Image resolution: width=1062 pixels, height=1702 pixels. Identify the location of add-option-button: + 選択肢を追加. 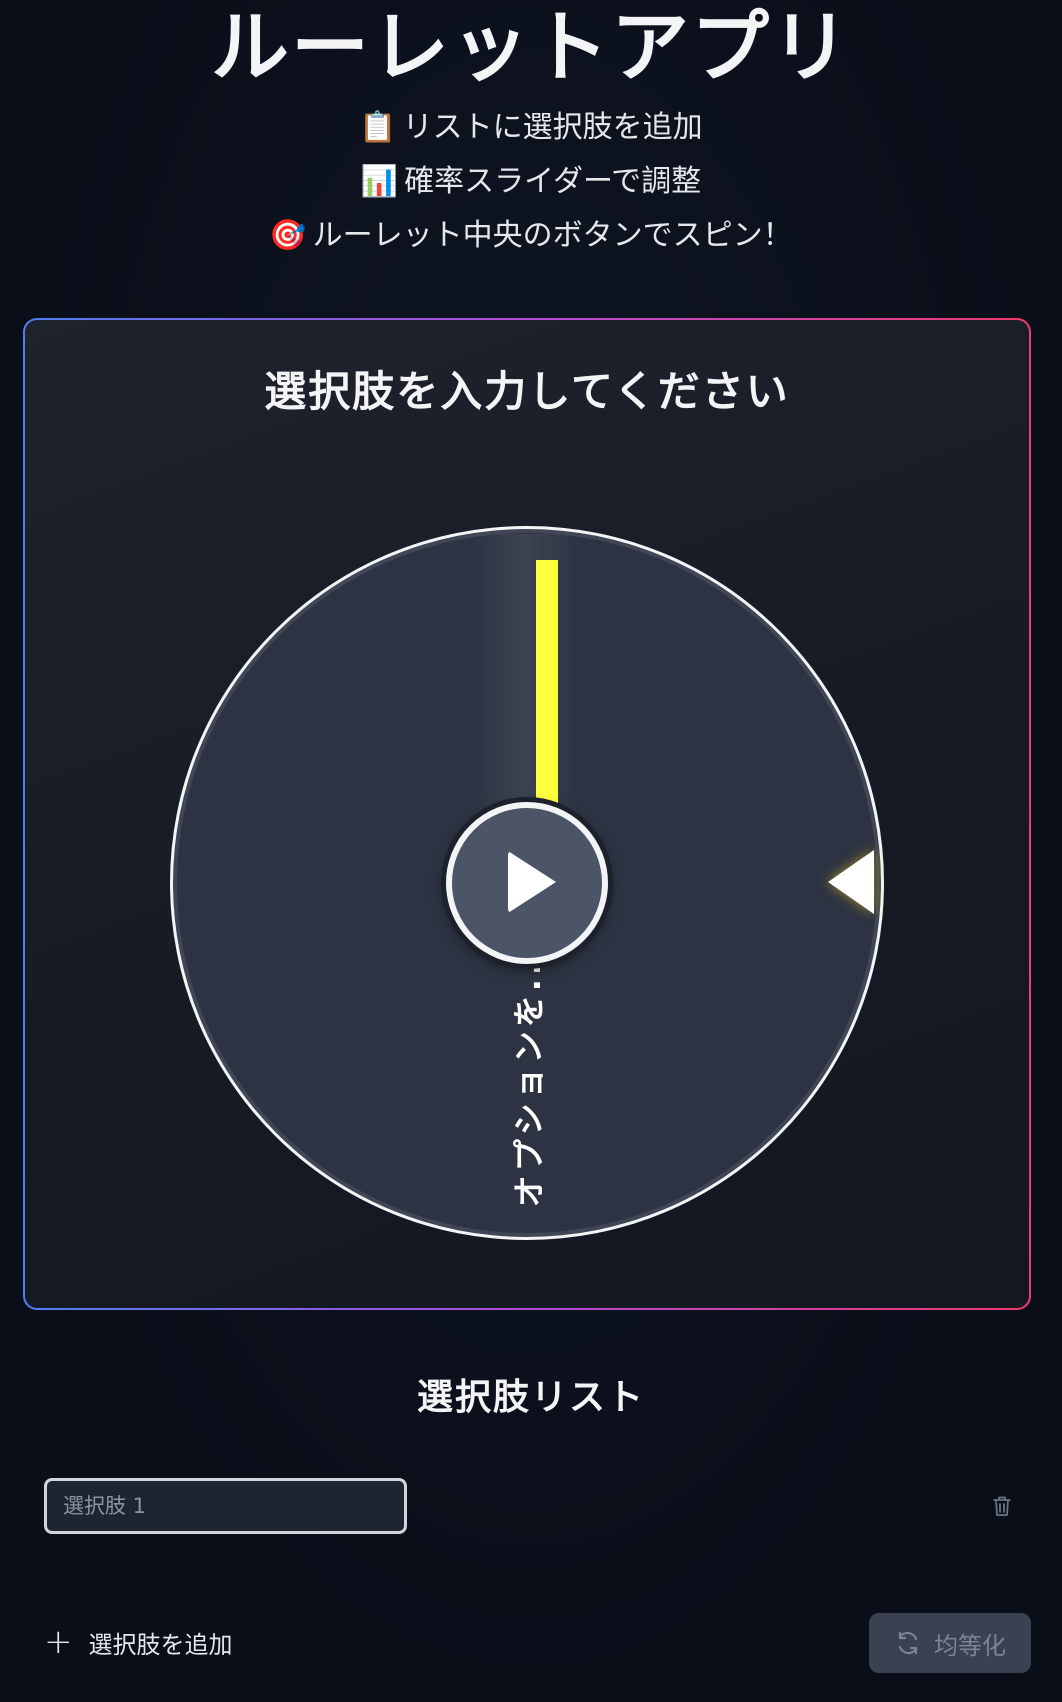
(138, 1642).